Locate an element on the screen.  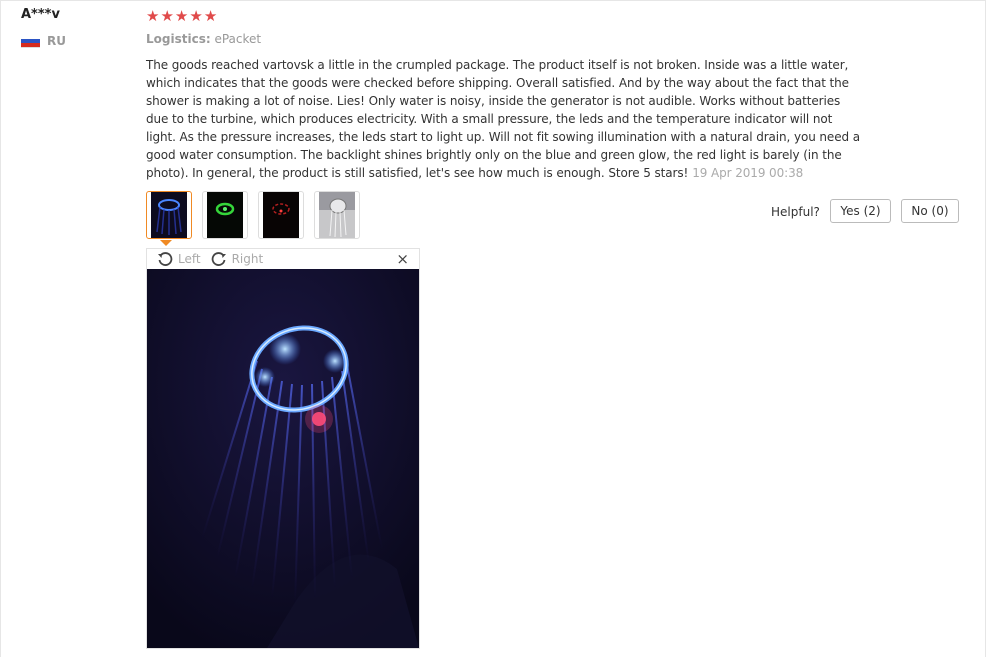
rotate-left-button: Left is located at coordinates (179, 259).